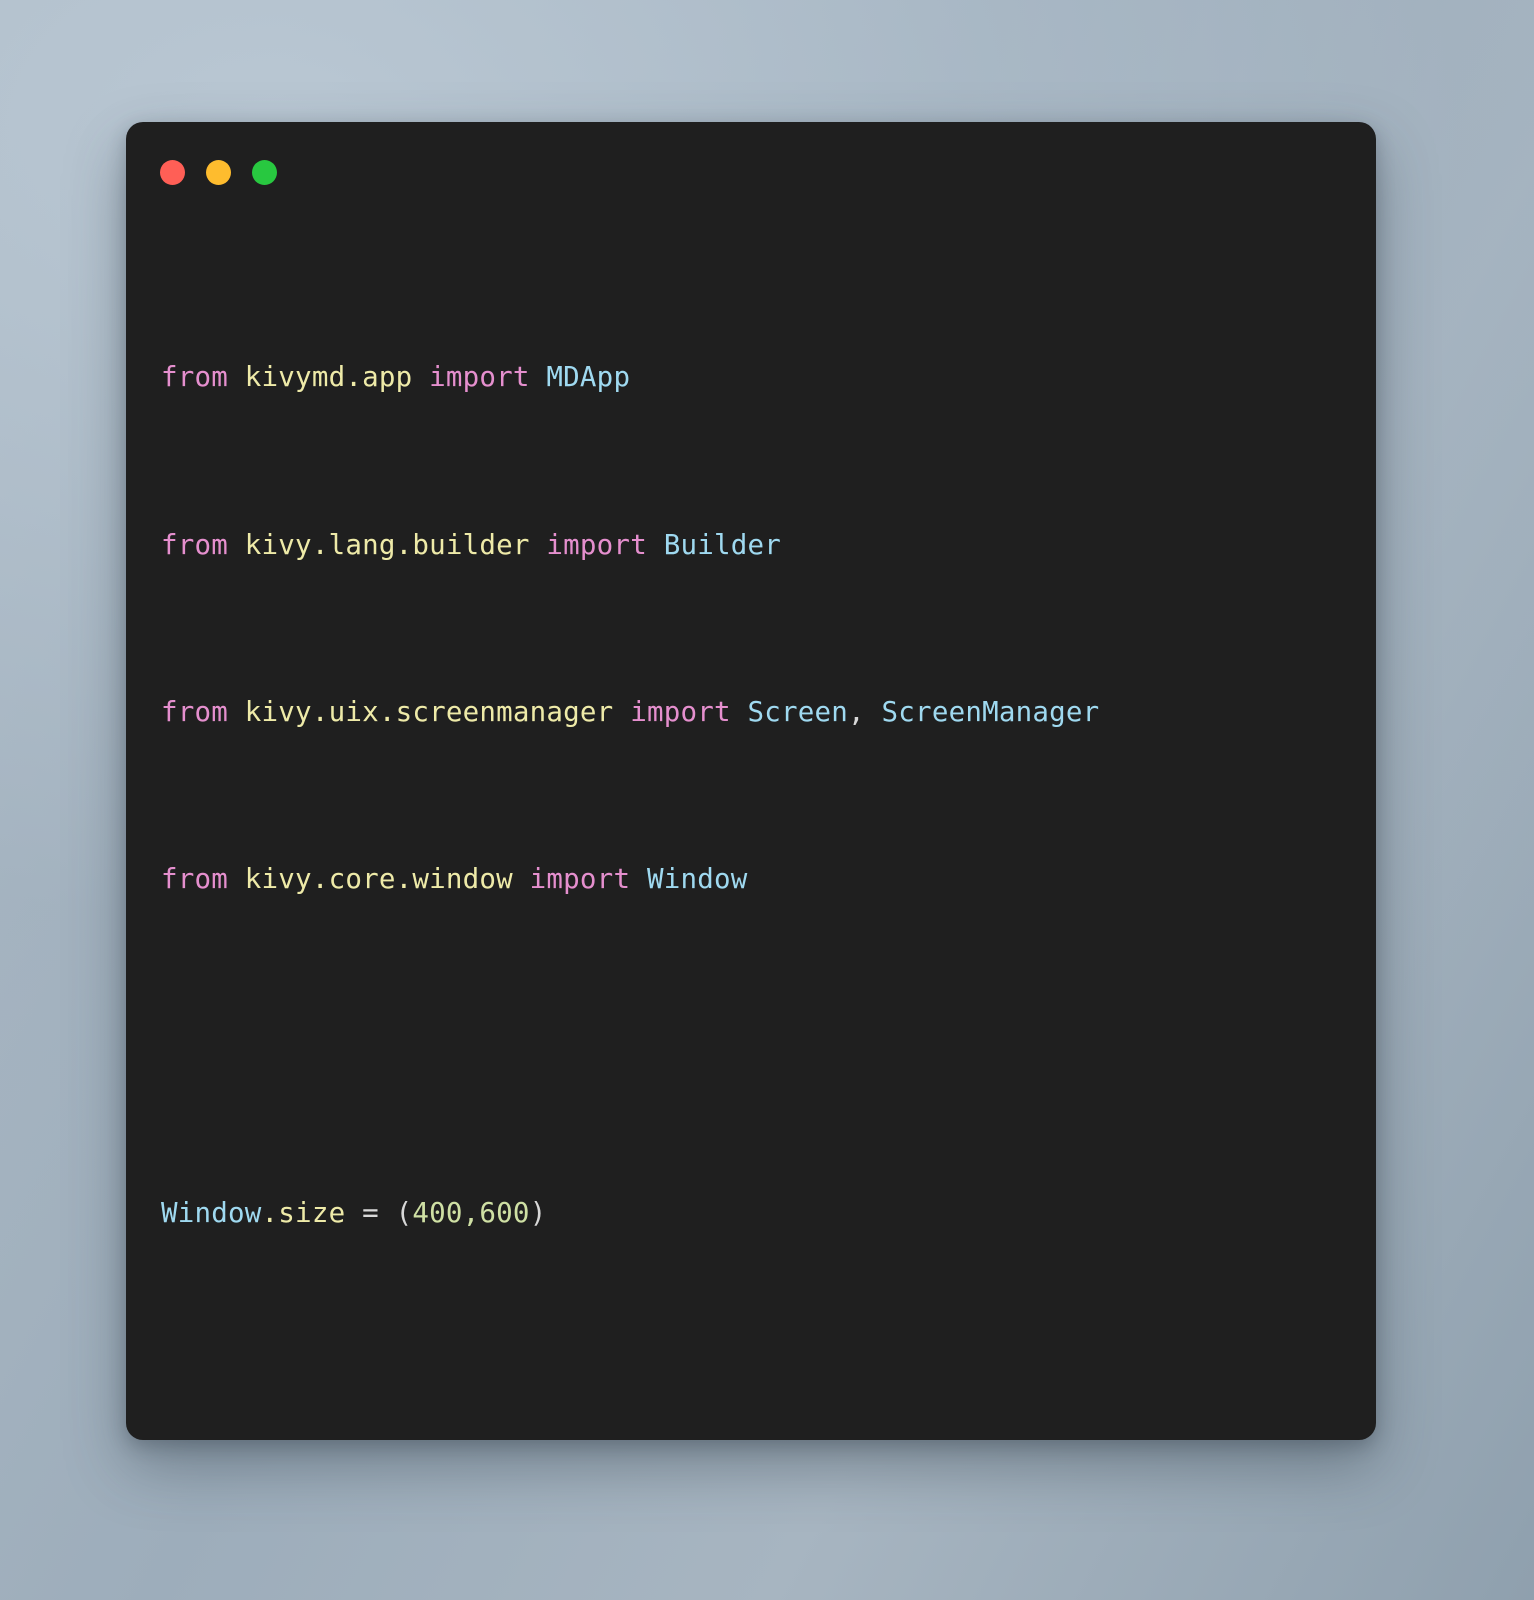 Image resolution: width=1534 pixels, height=1600 pixels. I want to click on token-comma: ,, so click(471, 1213).